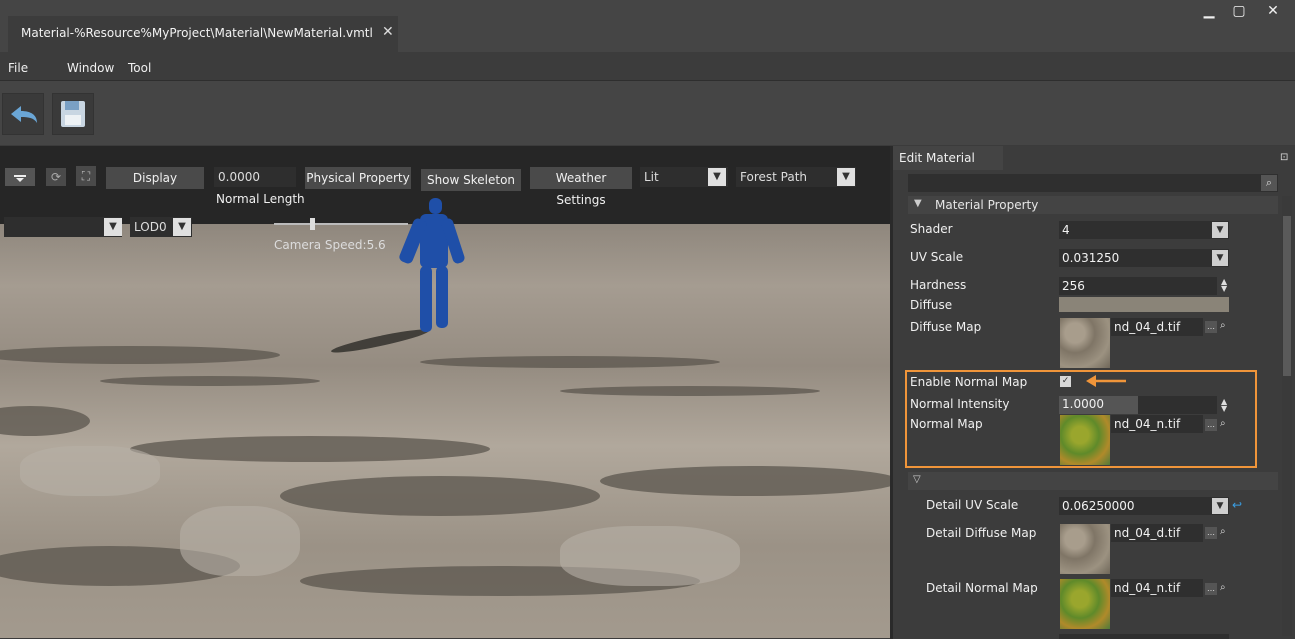 The width and height of the screenshot is (1295, 639). What do you see at coordinates (931, 305) in the screenshot?
I see `diffuse-label: Diffuse` at bounding box center [931, 305].